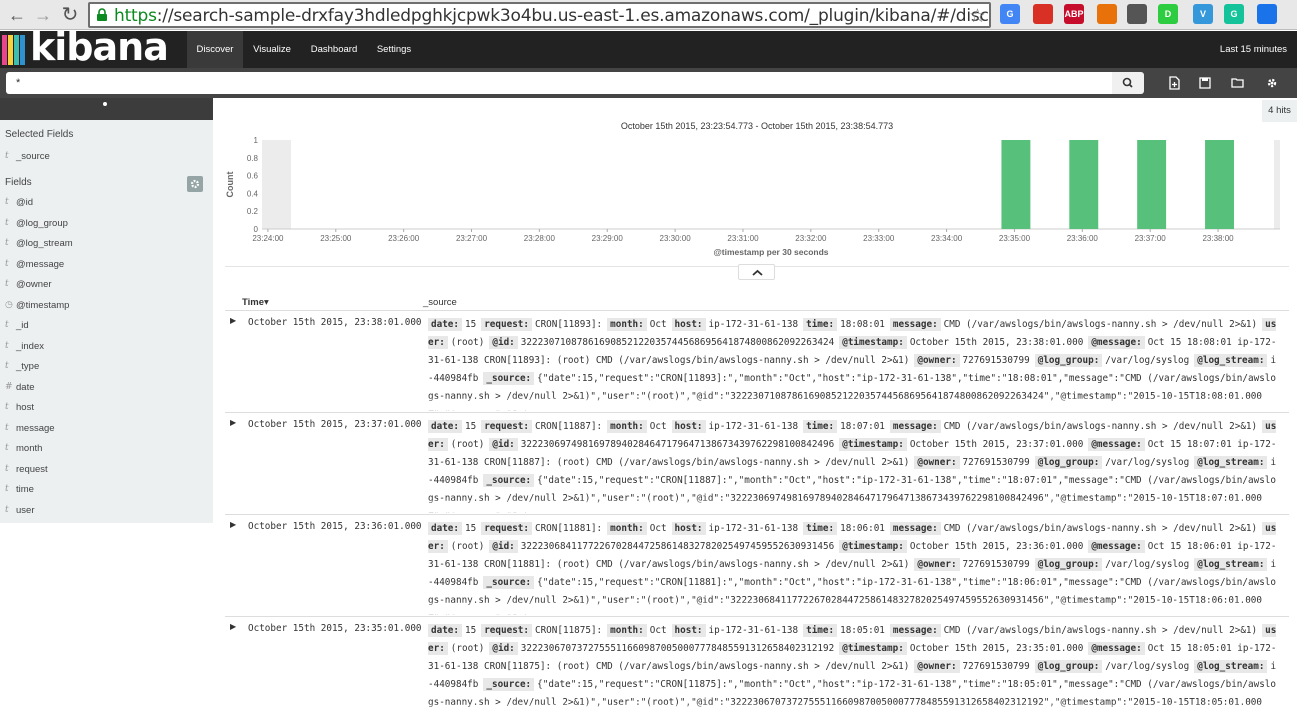 The height and width of the screenshot is (715, 1297). I want to click on sidebar-collapse-bar, so click(106, 109).